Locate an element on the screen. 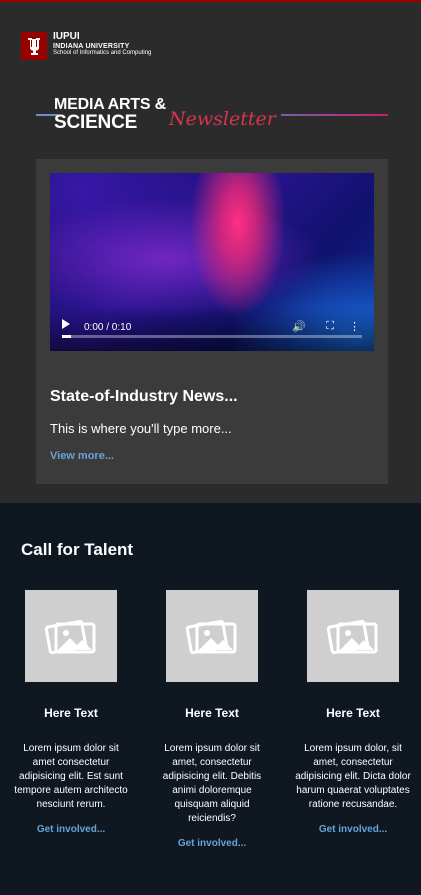 The image size is (421, 895). masthead-rule-right is located at coordinates (334, 115).